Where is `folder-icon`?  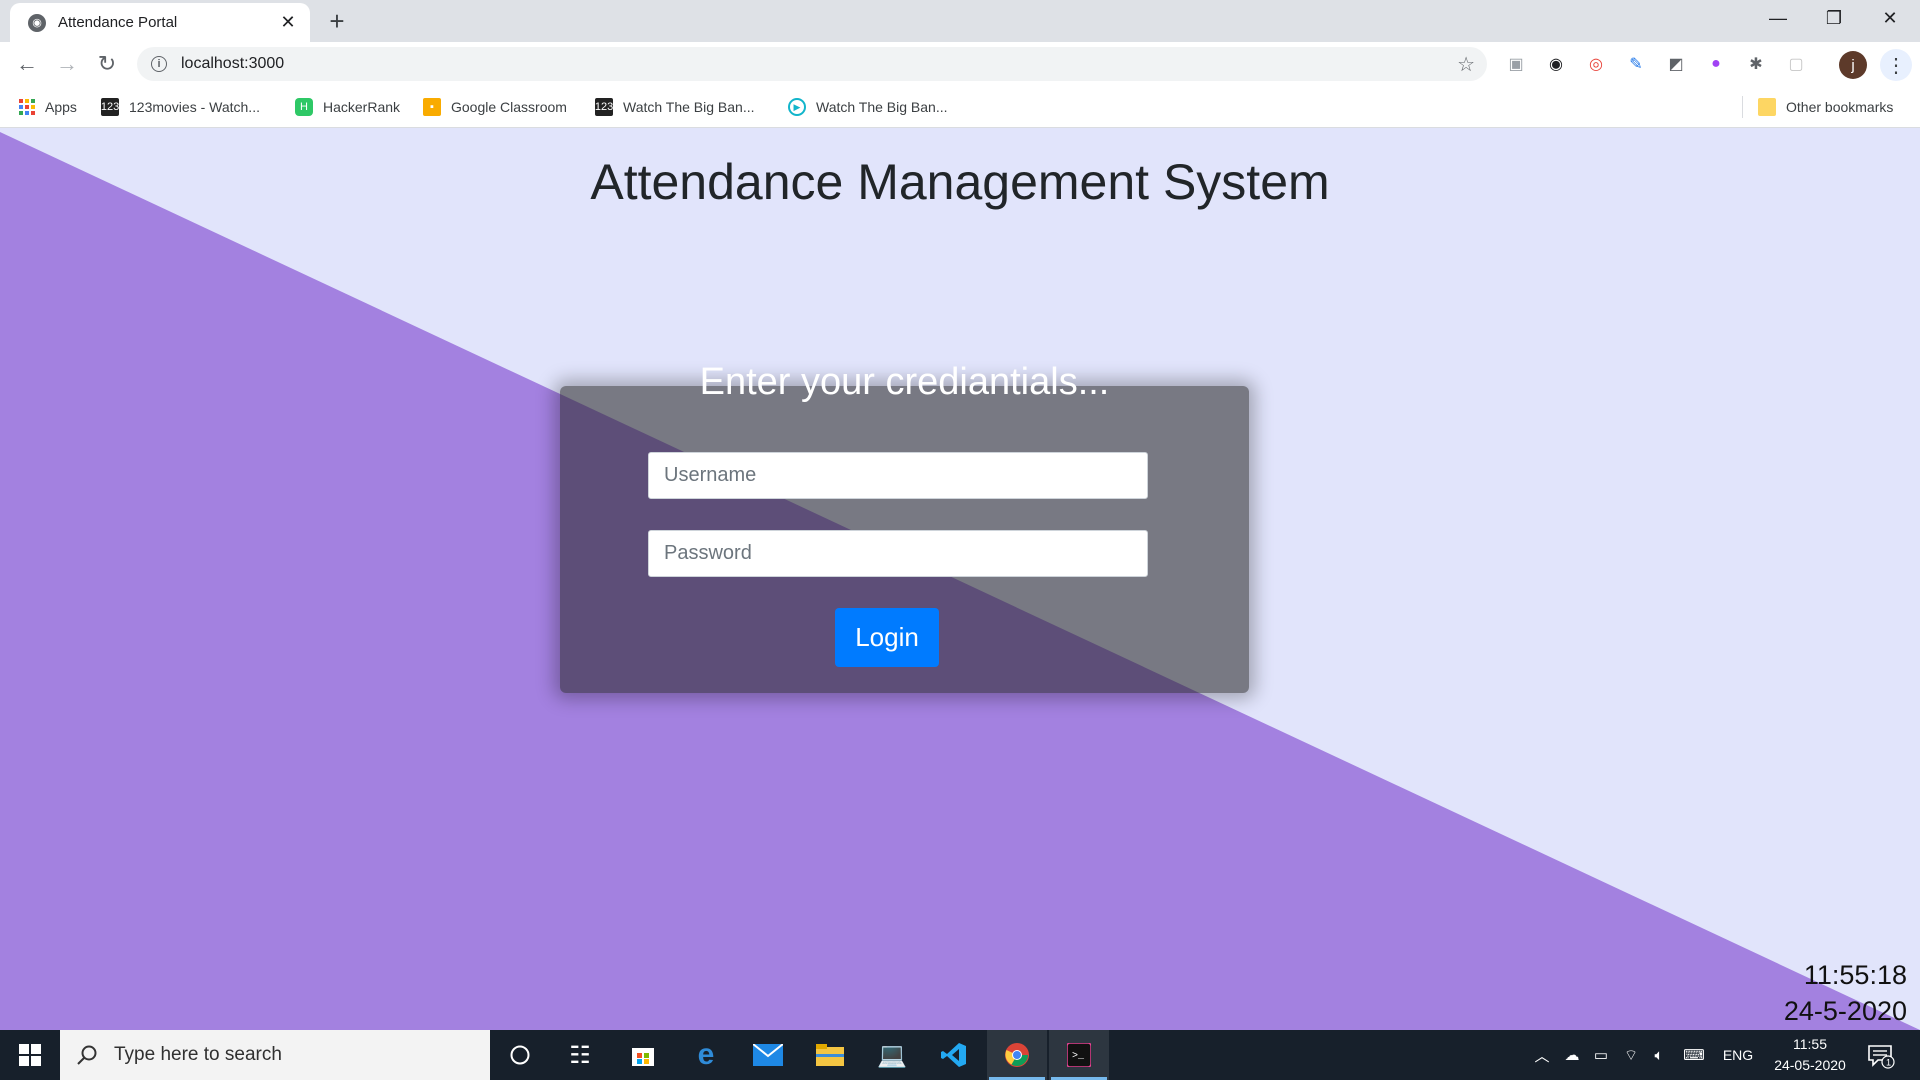 folder-icon is located at coordinates (1767, 107).